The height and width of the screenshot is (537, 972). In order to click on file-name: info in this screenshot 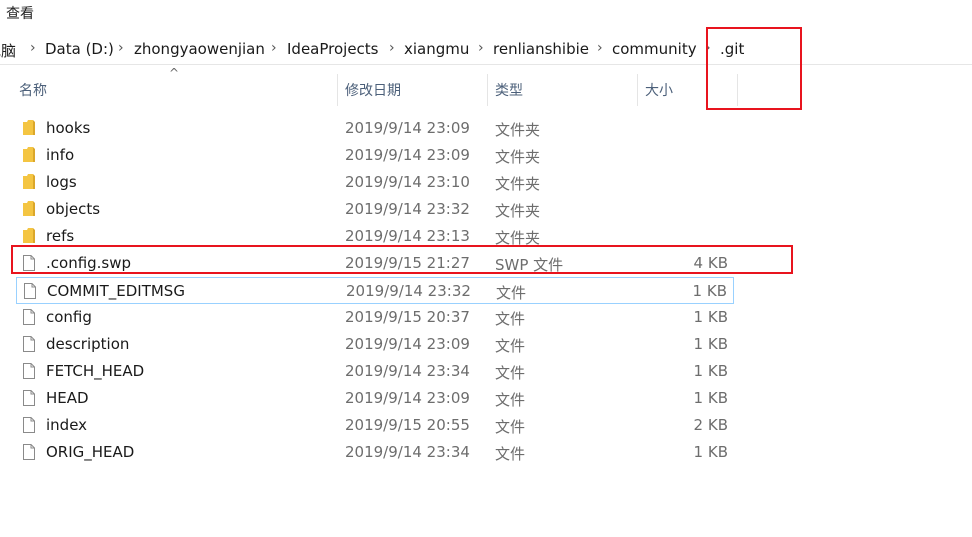, I will do `click(60, 155)`.